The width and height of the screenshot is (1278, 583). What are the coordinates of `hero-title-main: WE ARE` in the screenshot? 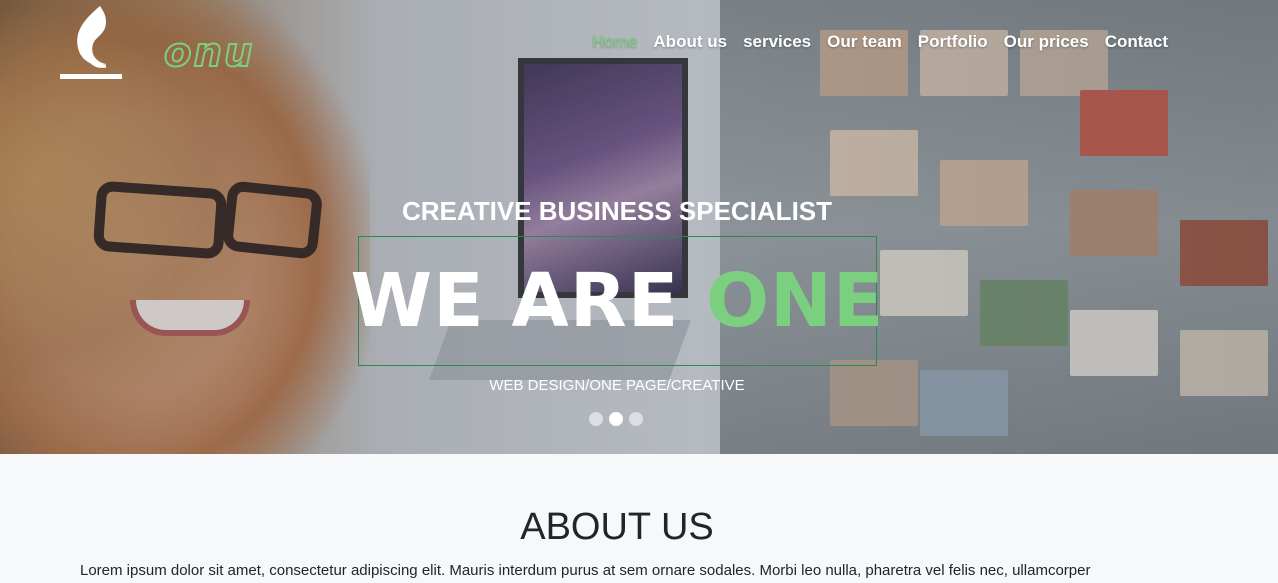 It's located at (515, 301).